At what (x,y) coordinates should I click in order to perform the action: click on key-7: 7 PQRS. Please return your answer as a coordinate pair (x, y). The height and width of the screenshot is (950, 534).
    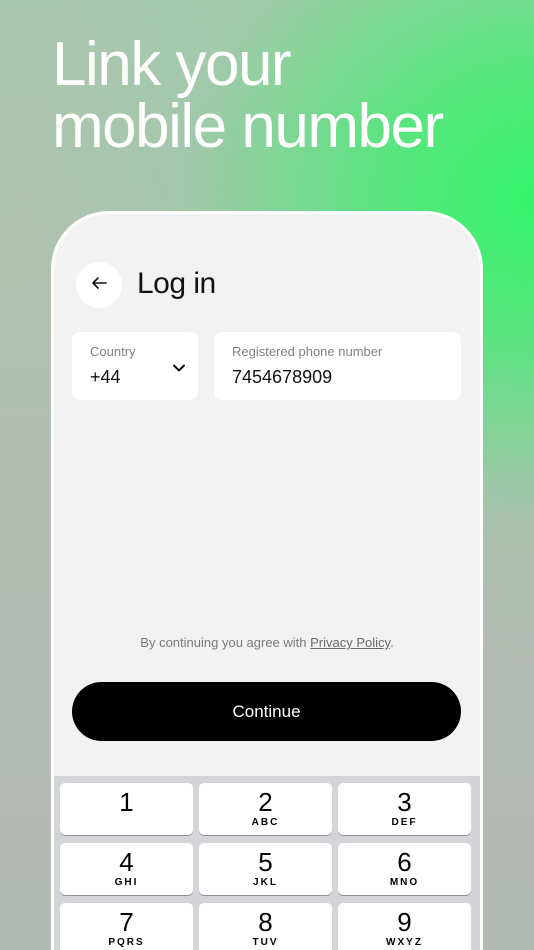
    Looking at the image, I should click on (126, 926).